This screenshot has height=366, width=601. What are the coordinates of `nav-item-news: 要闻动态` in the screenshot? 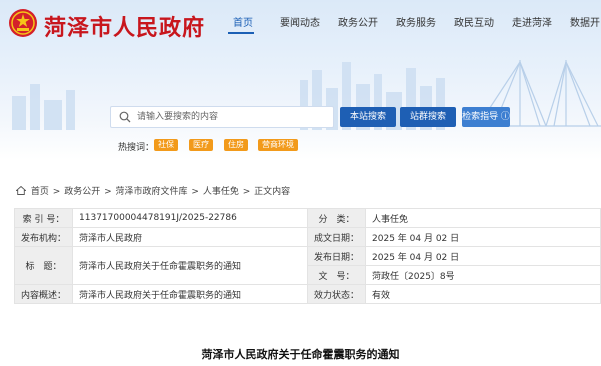 It's located at (300, 21).